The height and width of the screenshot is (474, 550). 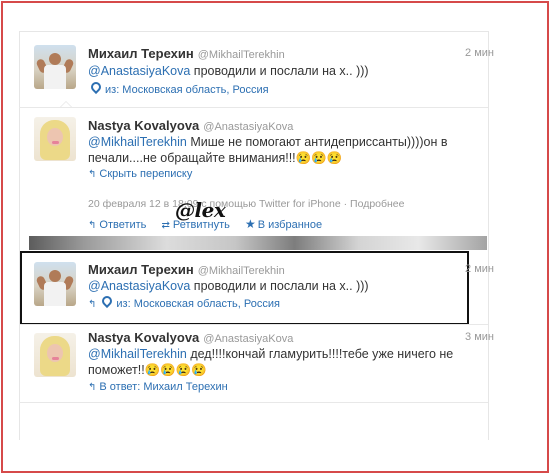 I want to click on favorite-button: ★ В избранное, so click(x=283, y=224).